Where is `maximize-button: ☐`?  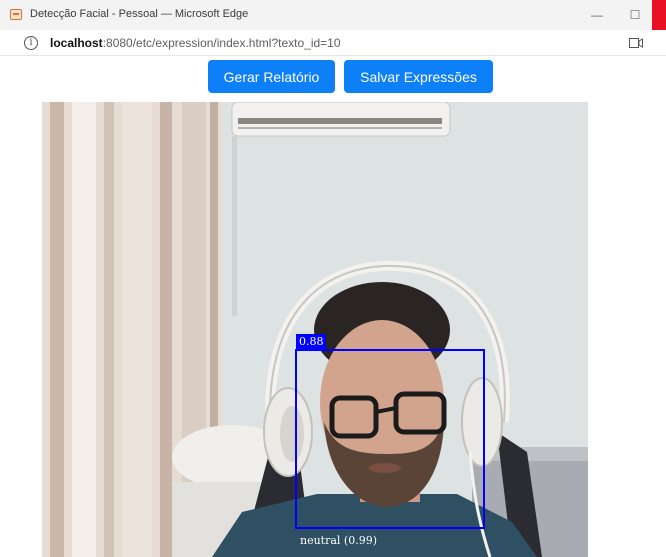 maximize-button: ☐ is located at coordinates (635, 15).